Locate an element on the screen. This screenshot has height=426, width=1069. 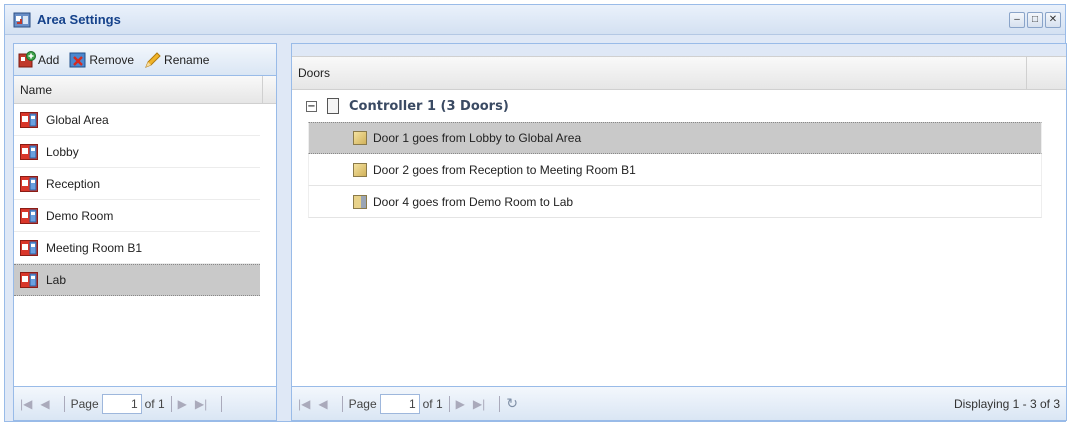
rename-label: Rename is located at coordinates (187, 59).